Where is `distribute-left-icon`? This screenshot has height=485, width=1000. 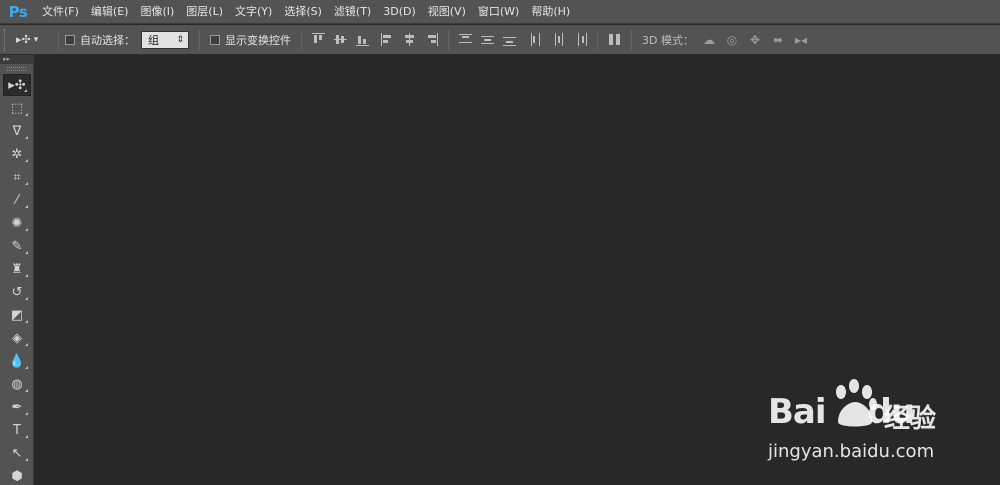
distribute-left-icon is located at coordinates (536, 39).